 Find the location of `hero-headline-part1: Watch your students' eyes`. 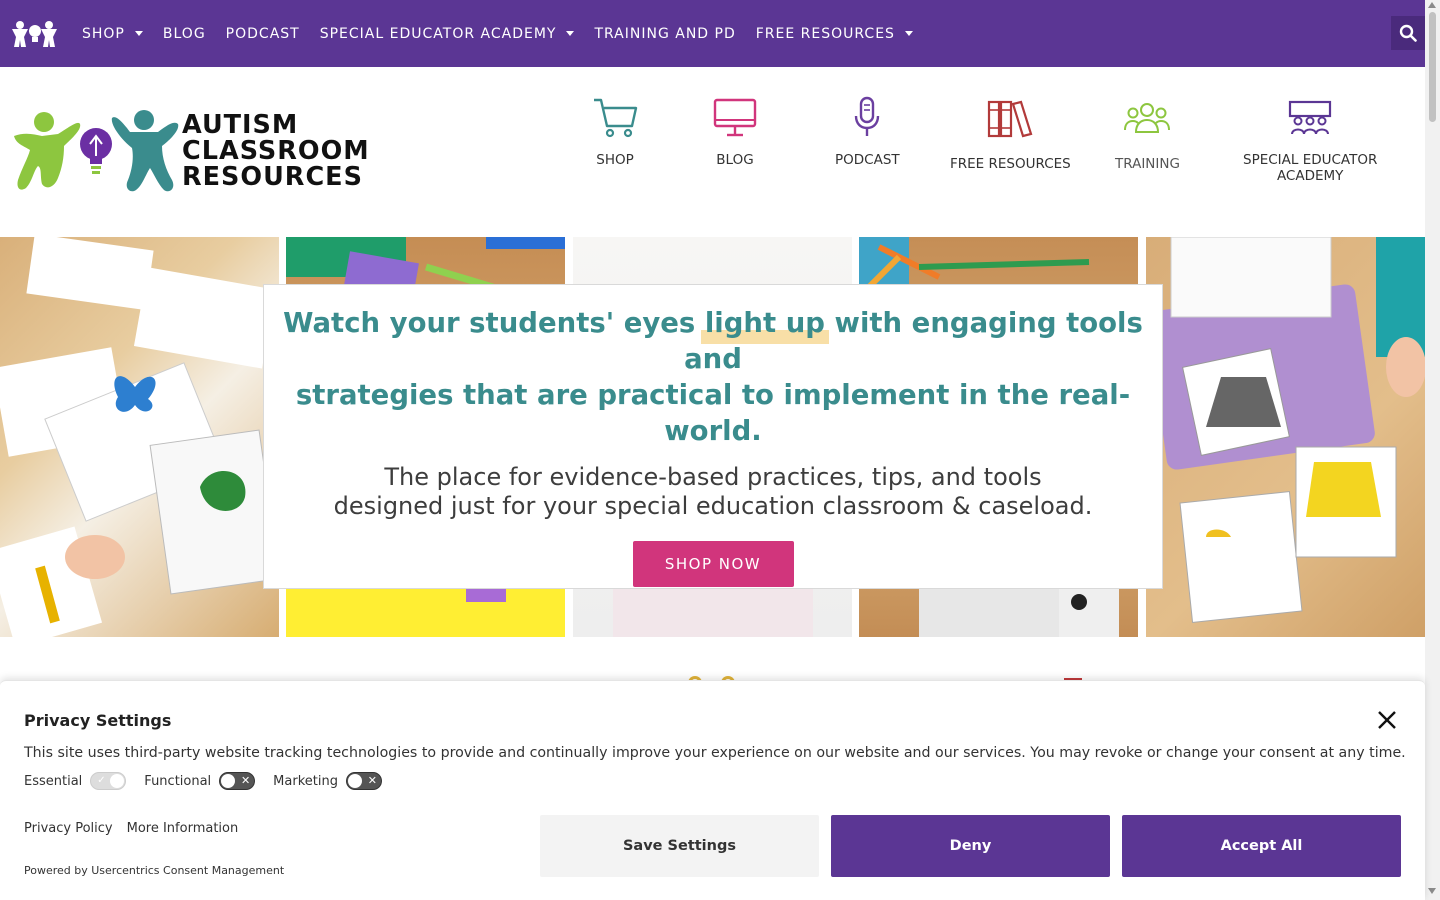

hero-headline-part1: Watch your students' eyes is located at coordinates (494, 323).